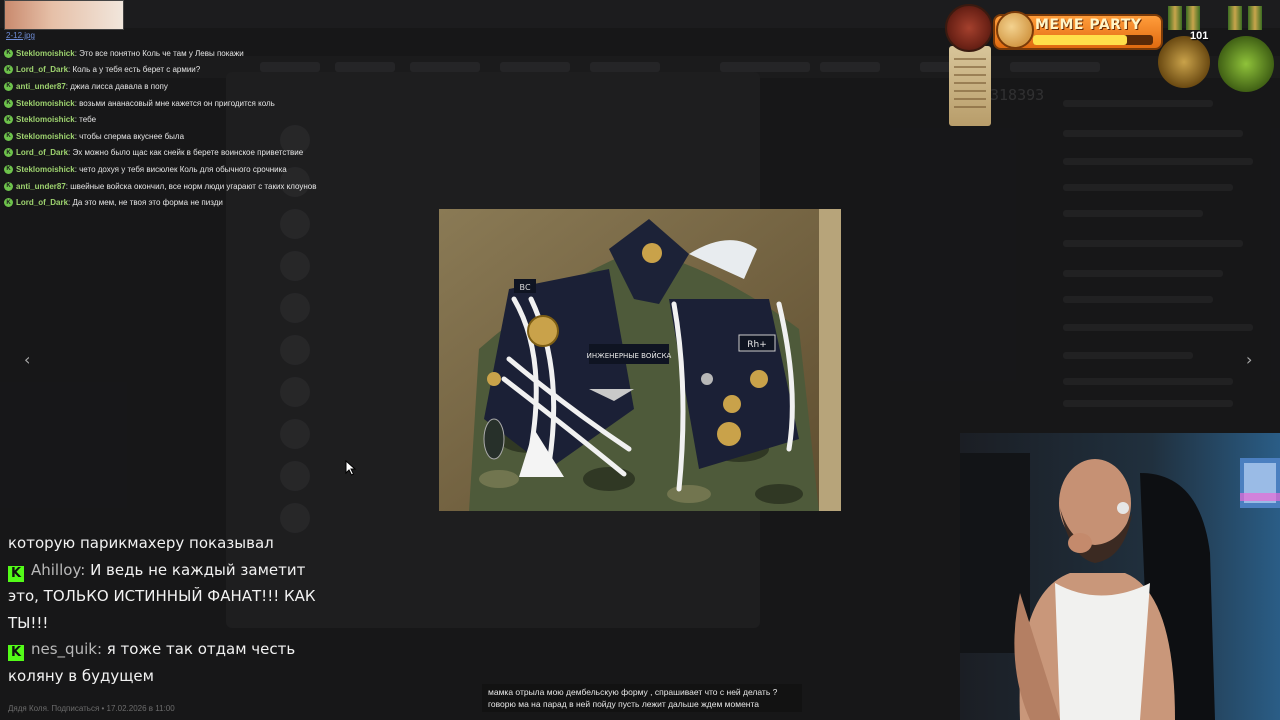 This screenshot has height=720, width=1280. What do you see at coordinates (88, 120) in the screenshot?
I see `chat-message-text: тебе` at bounding box center [88, 120].